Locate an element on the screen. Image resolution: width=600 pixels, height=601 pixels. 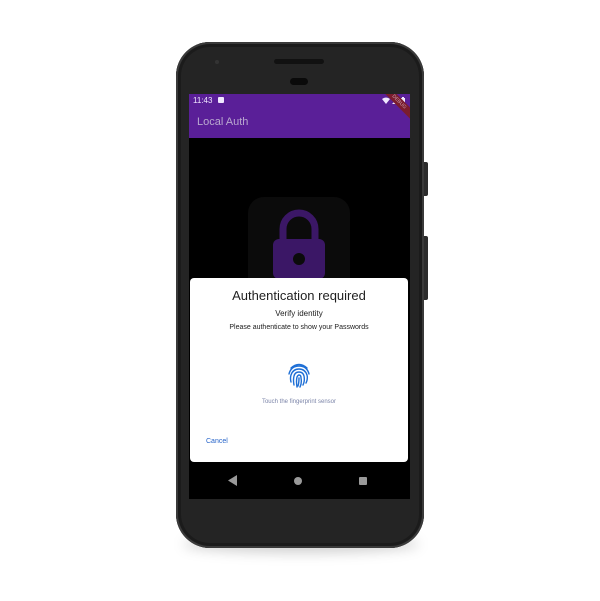
power-button is located at coordinates (426, 179).